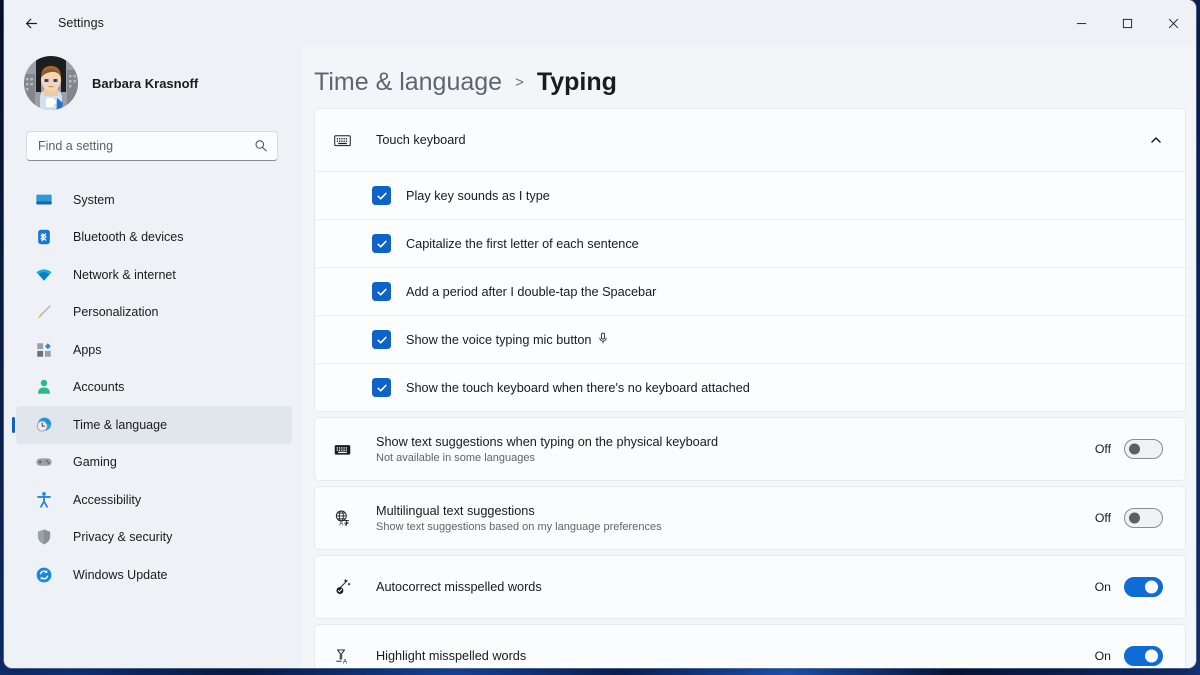  Describe the element at coordinates (154, 538) in the screenshot. I see `sidebar-item-privacy-security: Privacy & security` at that location.